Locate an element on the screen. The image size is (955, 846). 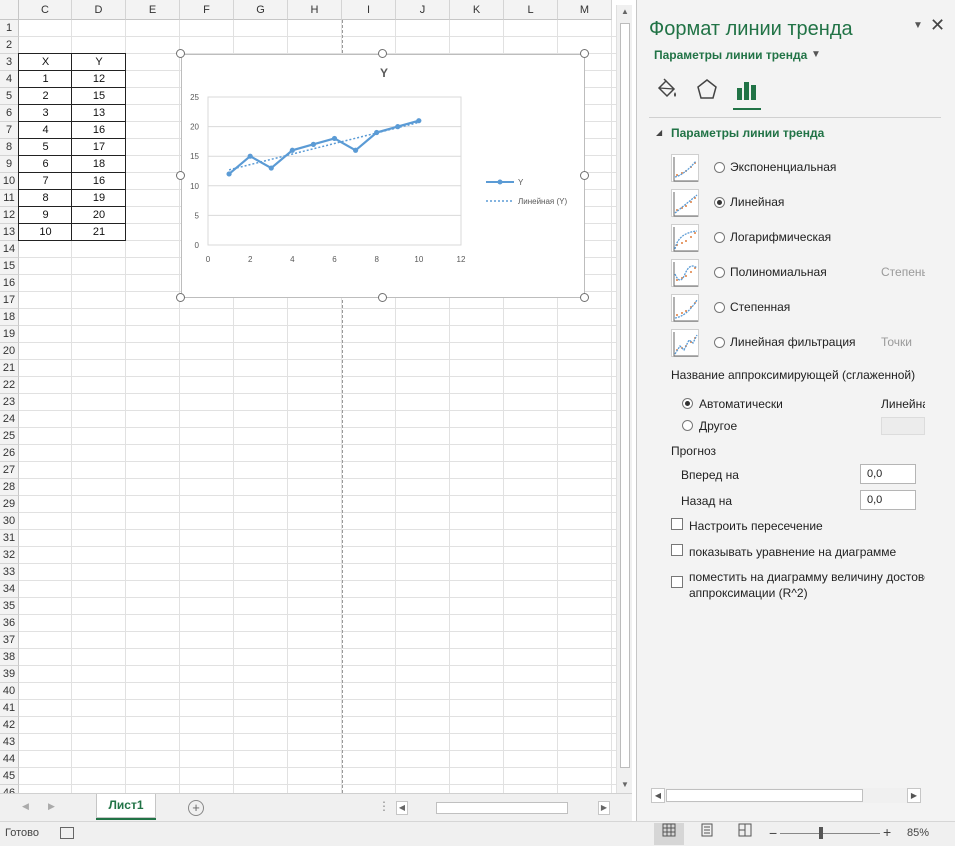
table-cell: 9 is located at coordinates (45, 215).